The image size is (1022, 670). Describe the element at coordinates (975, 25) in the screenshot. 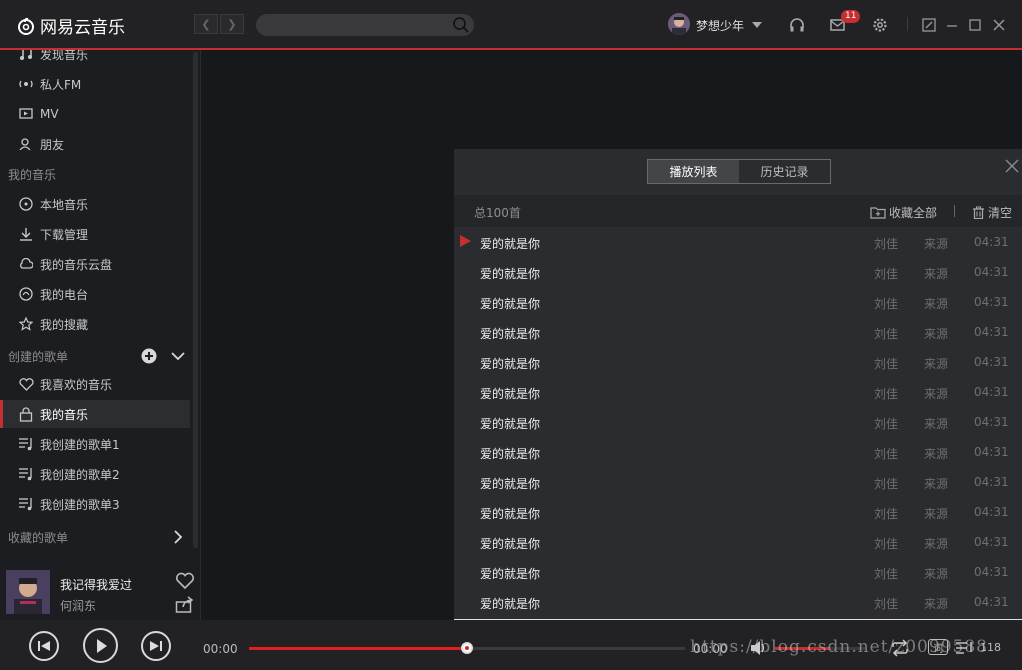

I see `maximize-button` at that location.